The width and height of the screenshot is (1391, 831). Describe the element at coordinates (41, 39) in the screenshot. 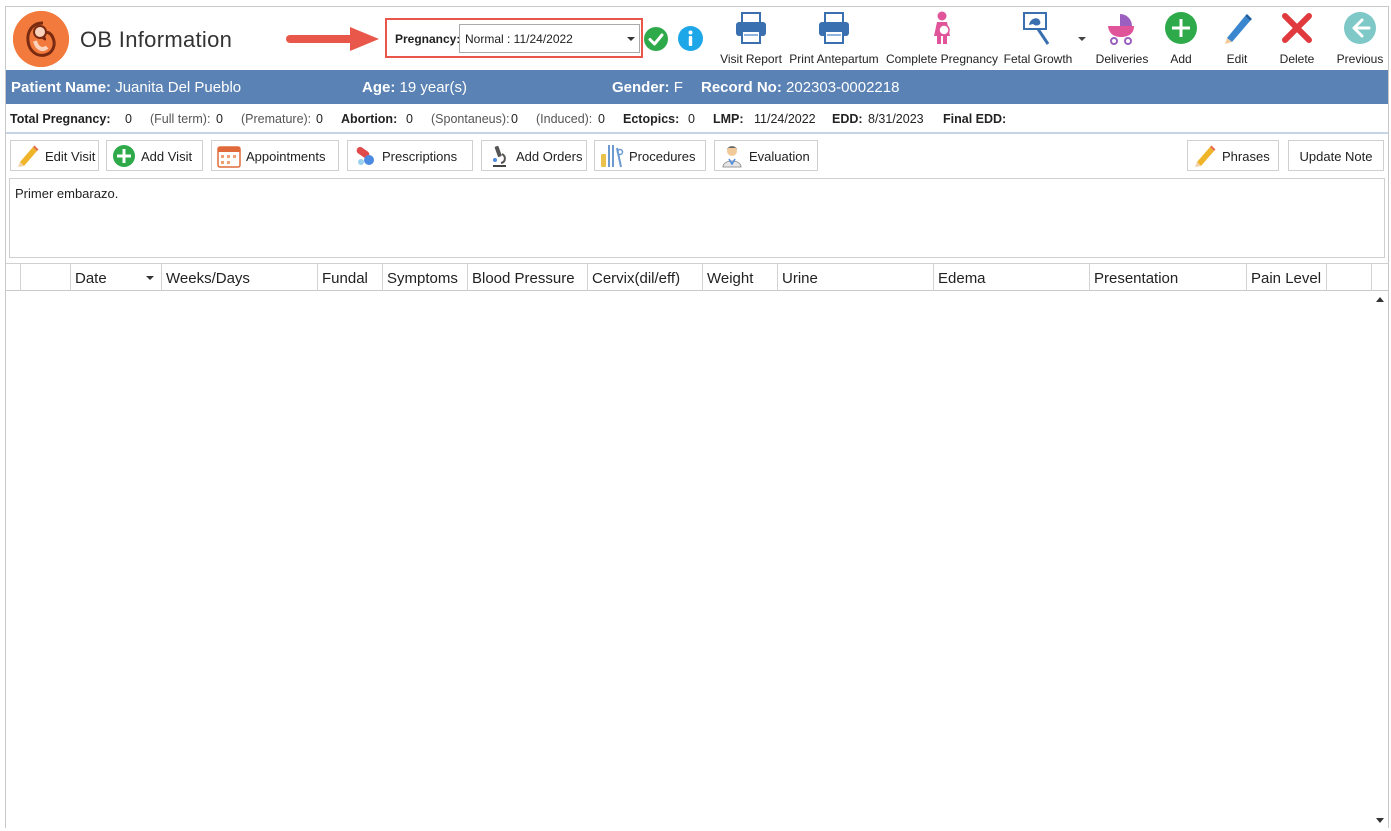

I see `fetus-logo-icon` at that location.